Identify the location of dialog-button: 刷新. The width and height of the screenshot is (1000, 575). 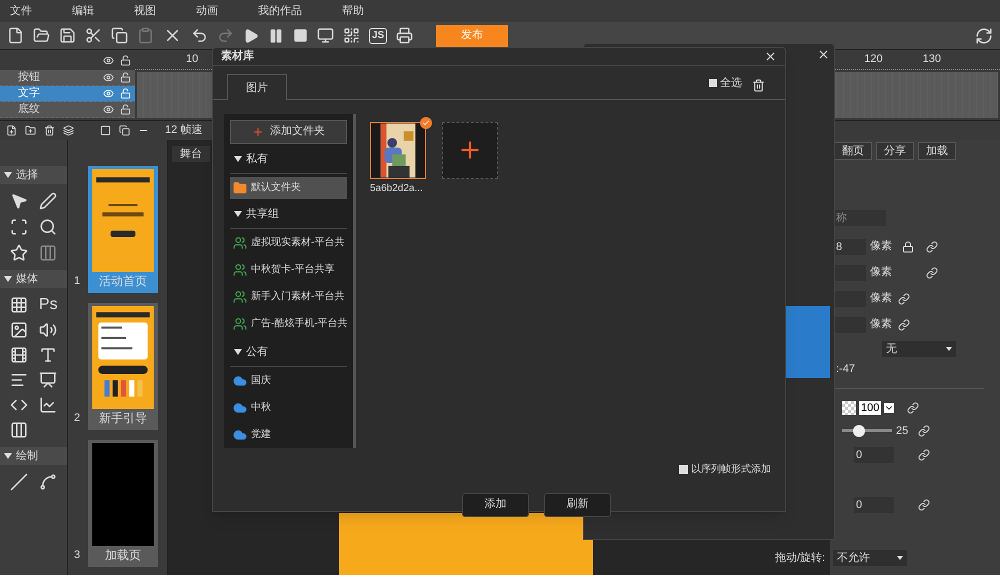
(577, 504).